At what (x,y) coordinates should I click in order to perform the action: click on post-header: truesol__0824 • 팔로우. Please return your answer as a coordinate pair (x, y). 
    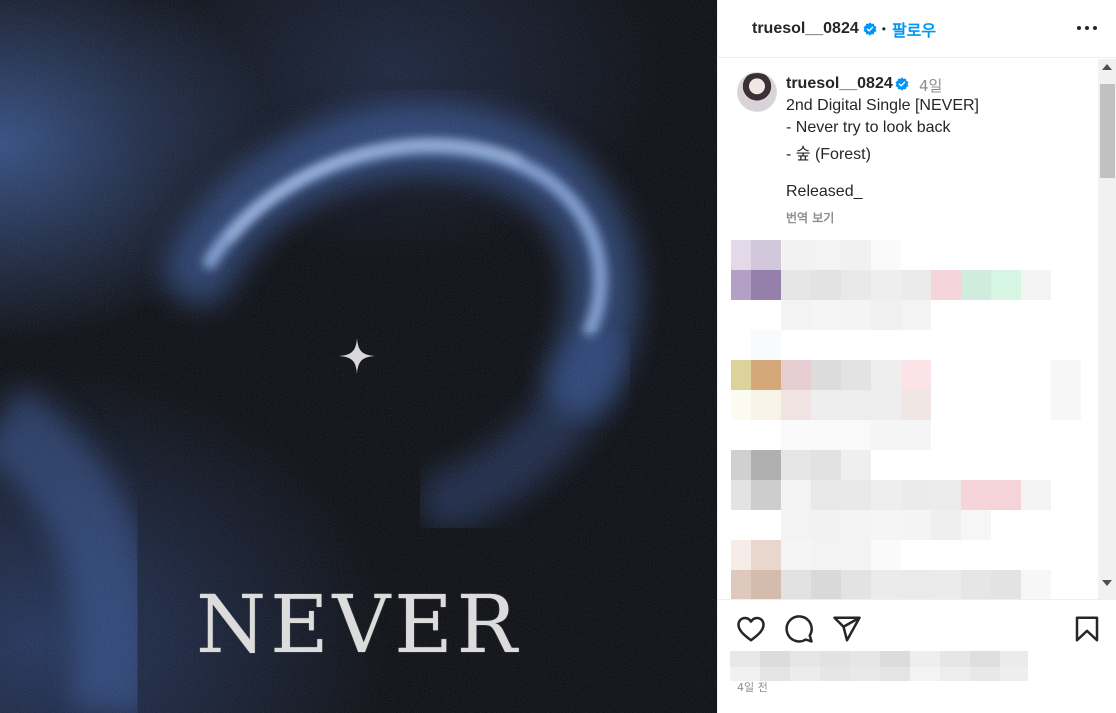
    Looking at the image, I should click on (917, 29).